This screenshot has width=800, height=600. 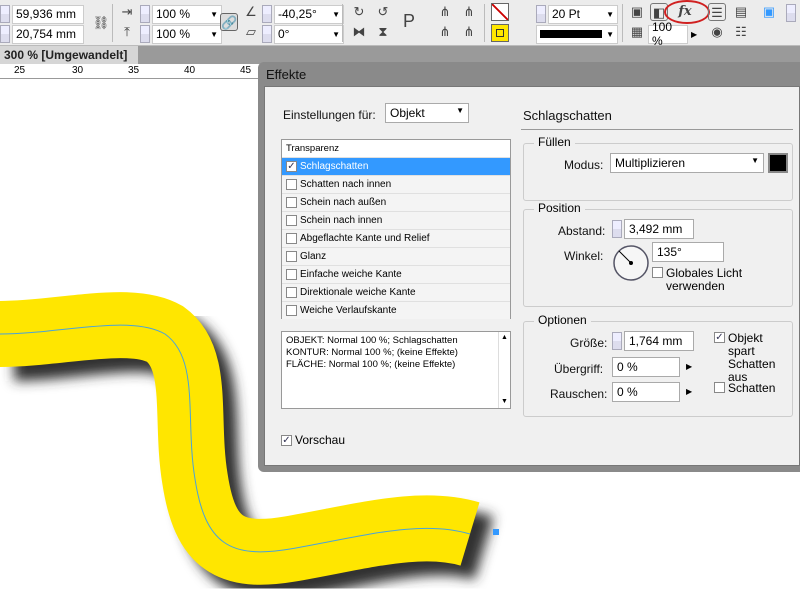 I want to click on shear-spinner, so click(x=267, y=34).